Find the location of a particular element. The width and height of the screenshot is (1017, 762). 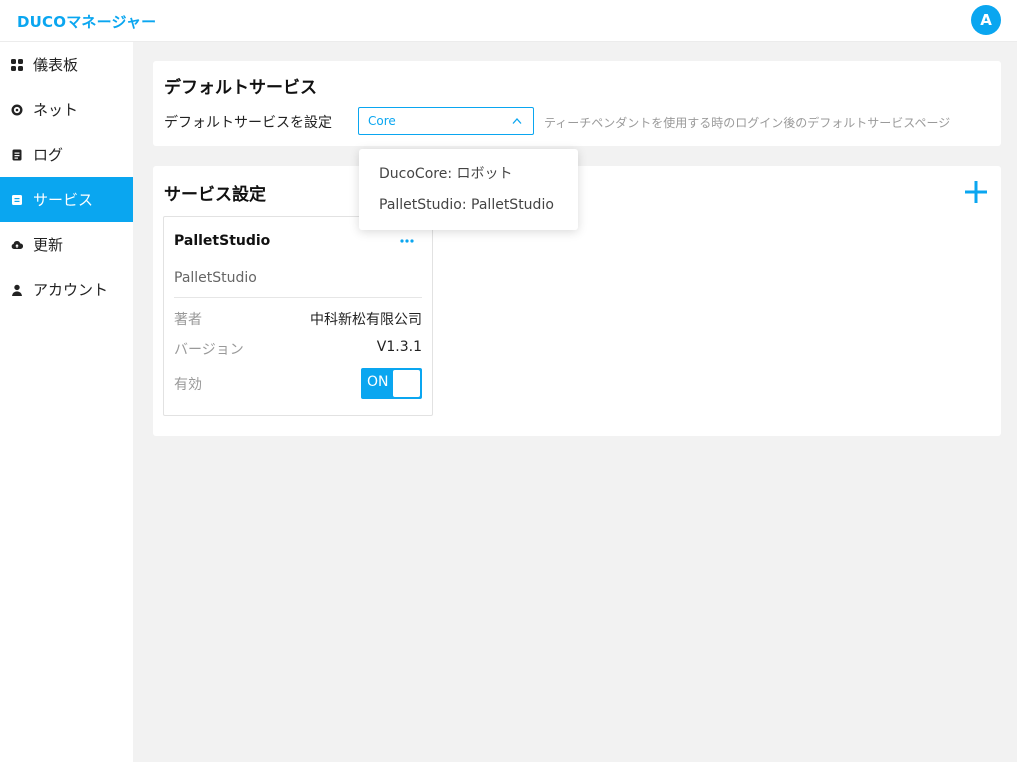

sidebar-item-update: 更新 is located at coordinates (66, 244).